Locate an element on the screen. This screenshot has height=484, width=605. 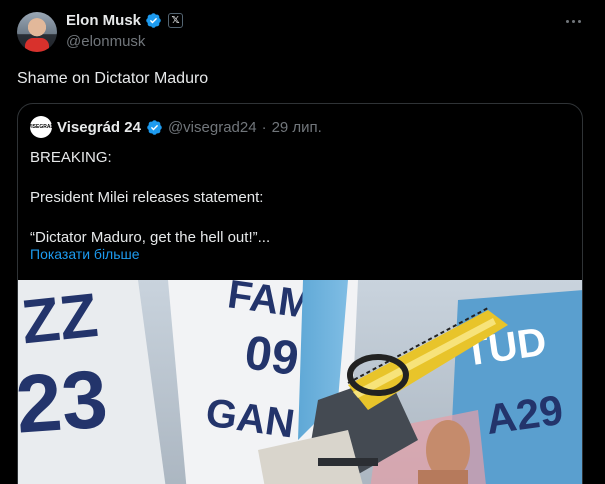
quoted-line: President Milei releases statement: is located at coordinates (147, 197).